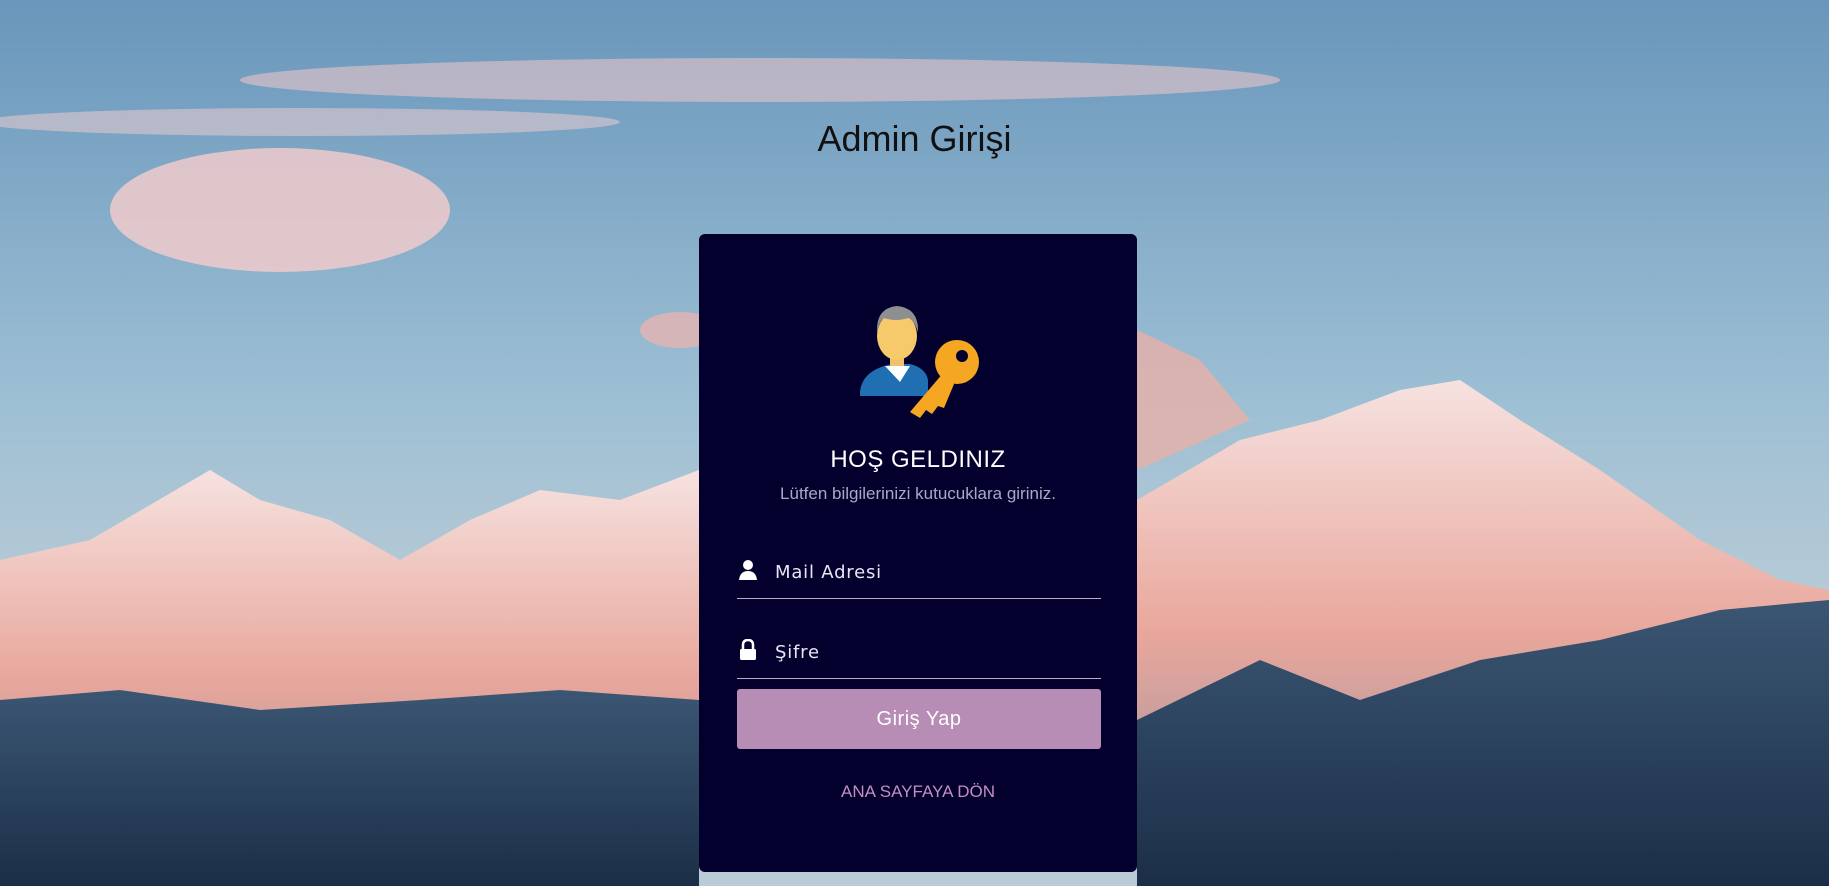 The image size is (1829, 886). I want to click on email-field-wrapper, so click(919, 572).